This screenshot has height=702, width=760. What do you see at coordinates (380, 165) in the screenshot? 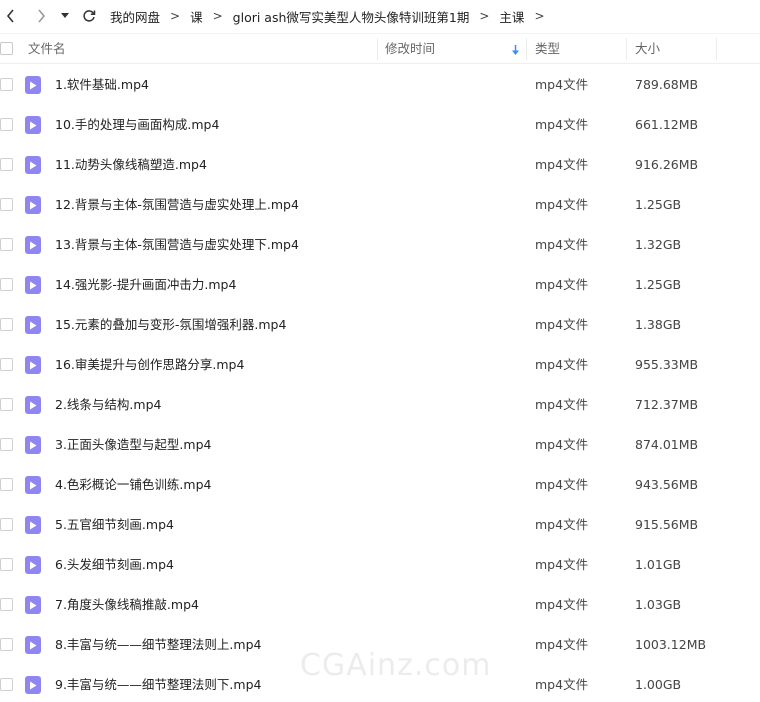
I see `file-row: 11.动势头像线稿塑造.mp4 mp4文件 916.26MB` at bounding box center [380, 165].